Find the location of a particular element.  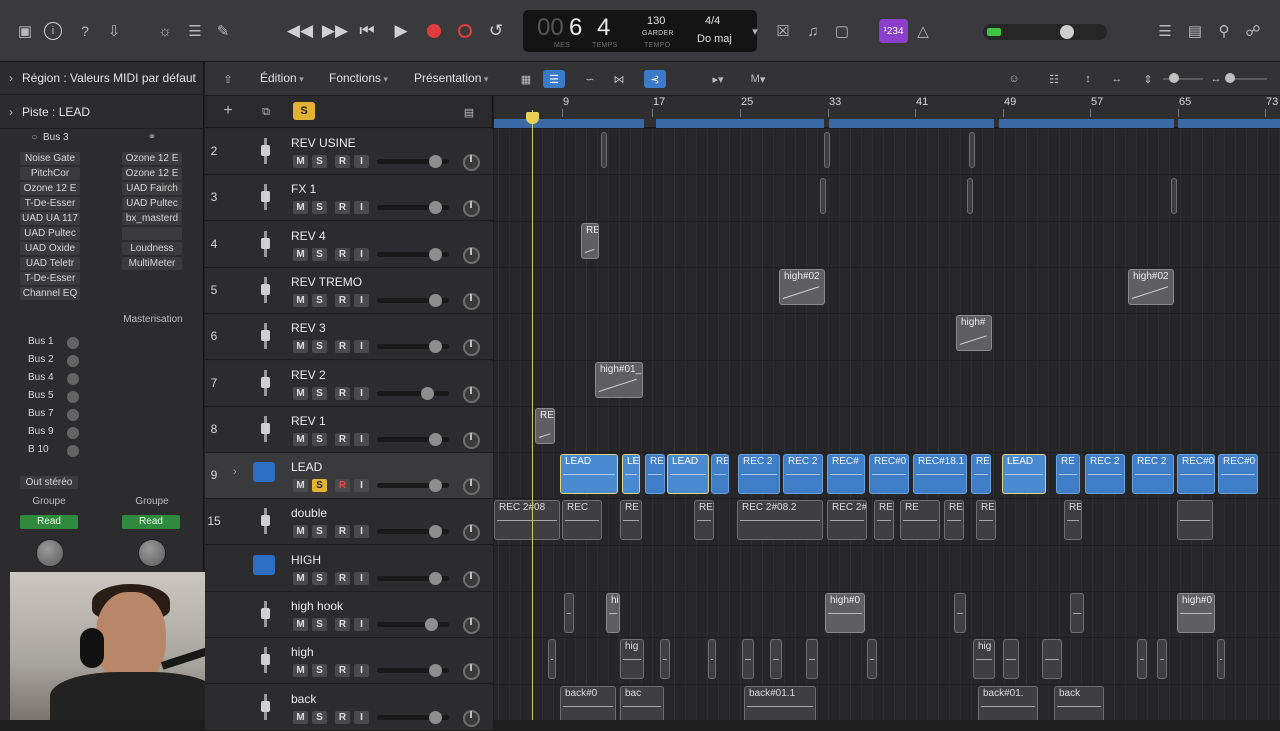

bar-ruler: 9 17 25 33 41 49 57 65 73 is located at coordinates (887, 112).